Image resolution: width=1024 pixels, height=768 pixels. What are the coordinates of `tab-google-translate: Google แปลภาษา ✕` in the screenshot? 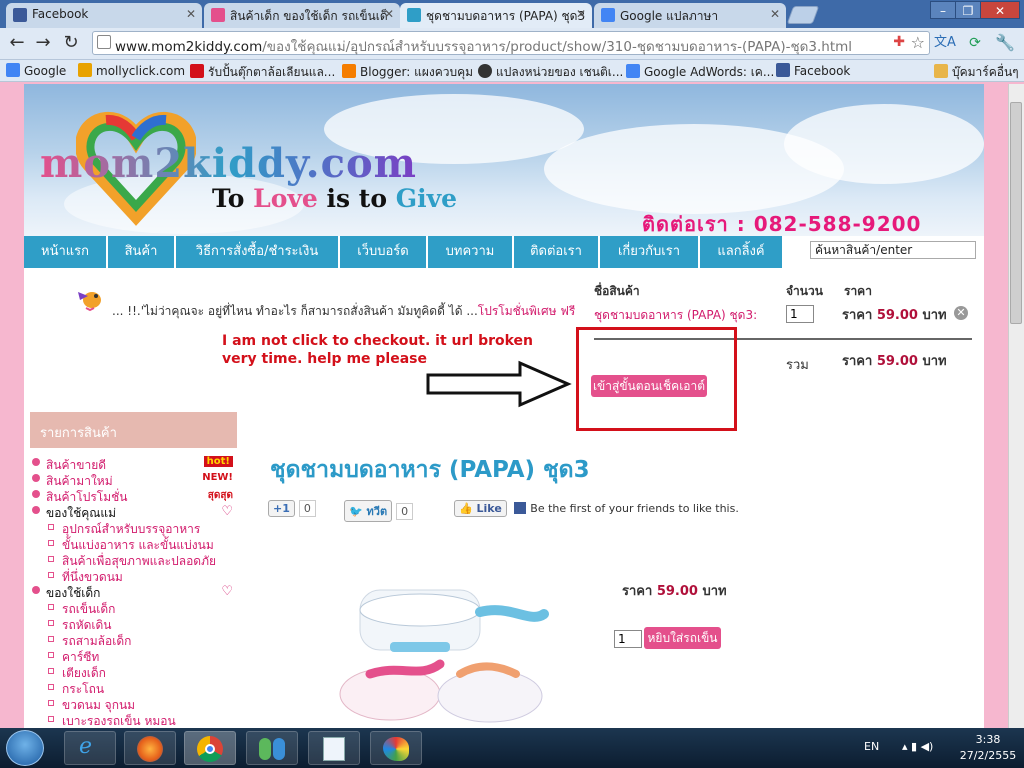 It's located at (690, 15).